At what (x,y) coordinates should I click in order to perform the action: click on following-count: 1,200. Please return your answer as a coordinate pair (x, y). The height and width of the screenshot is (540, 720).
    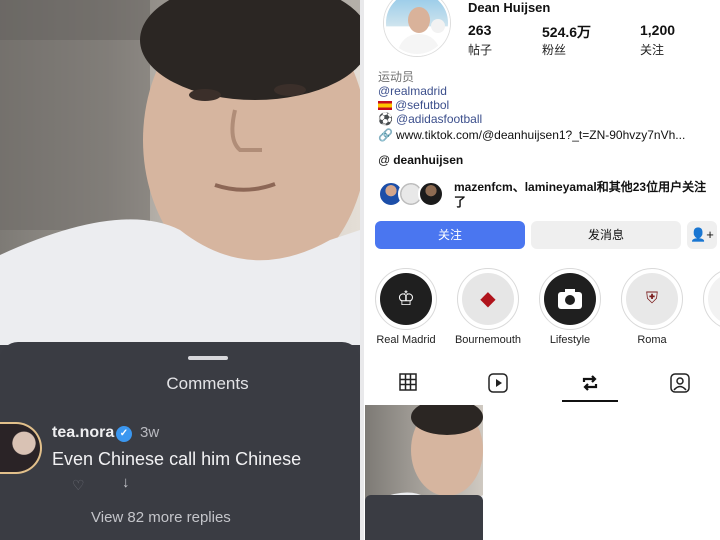
    Looking at the image, I should click on (657, 30).